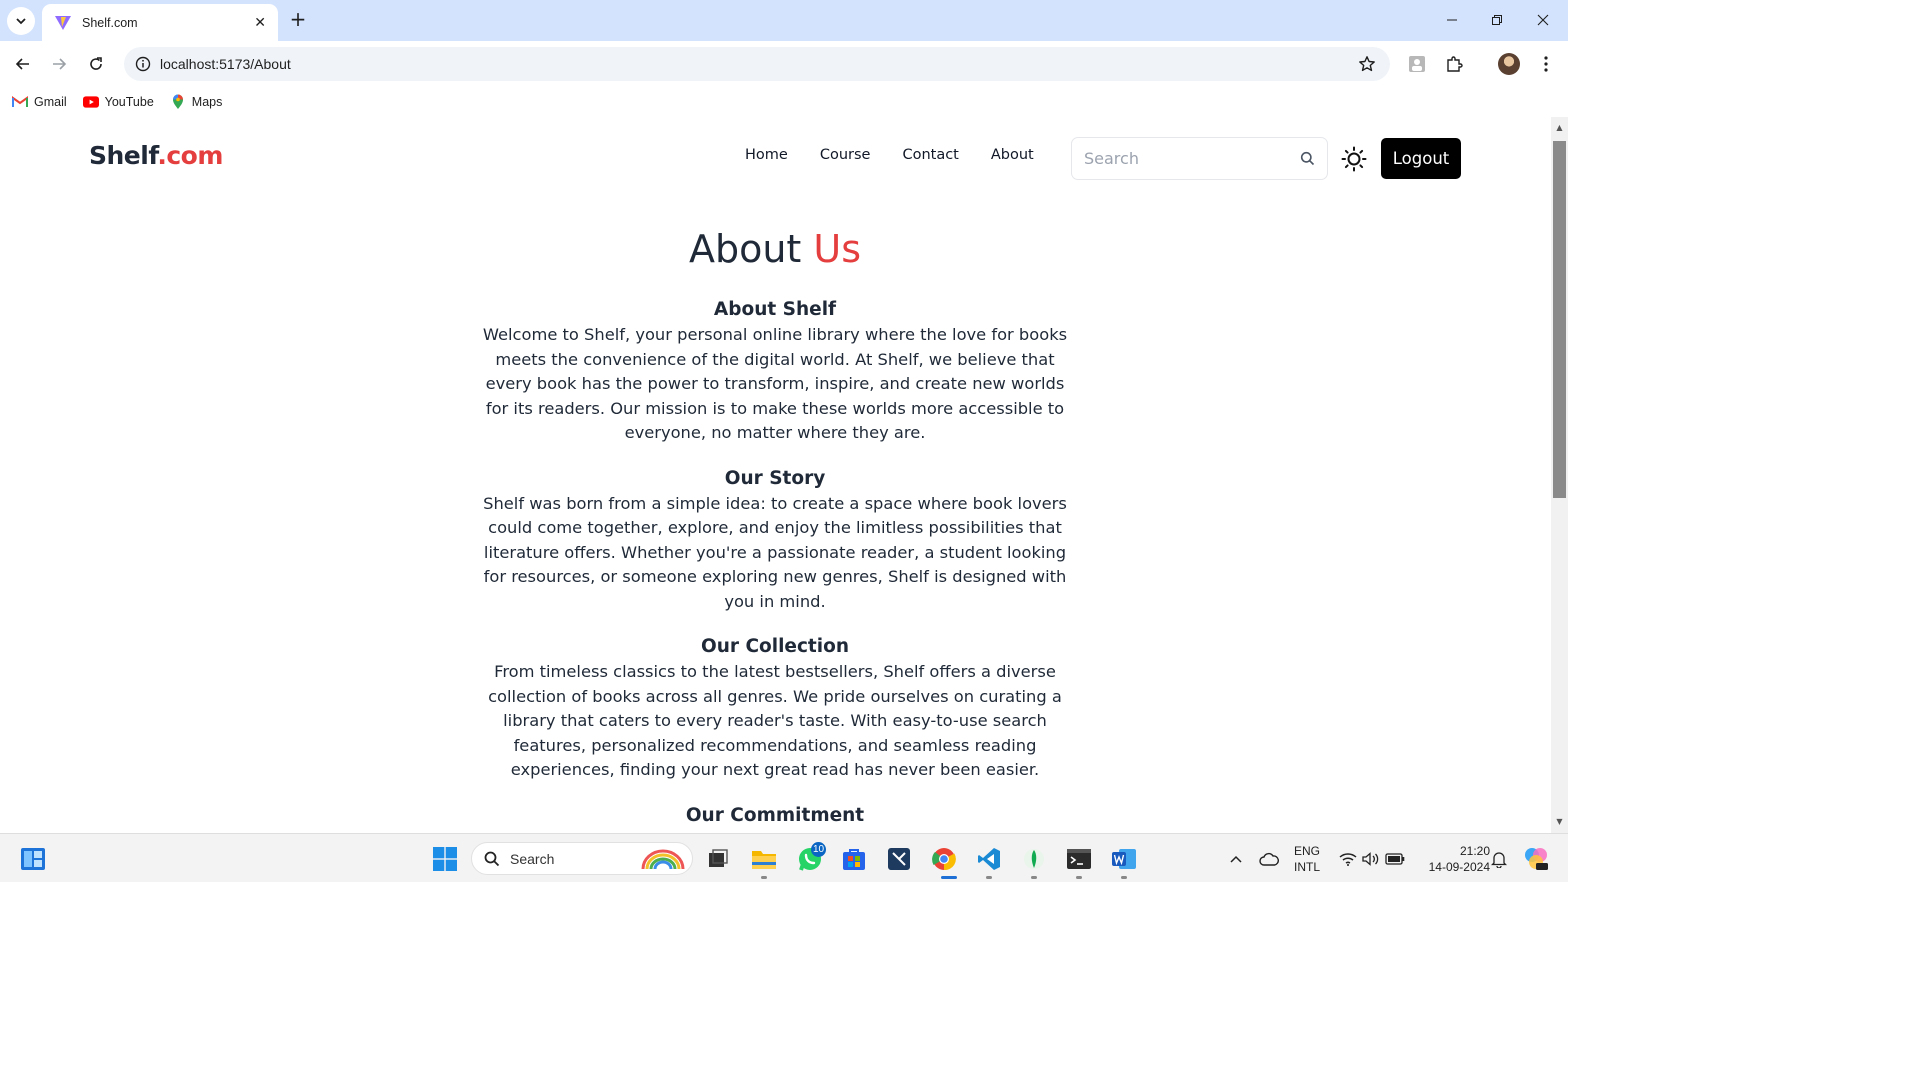 This screenshot has height=1080, width=1920. Describe the element at coordinates (1124, 859) in the screenshot. I see `word-icon` at that location.